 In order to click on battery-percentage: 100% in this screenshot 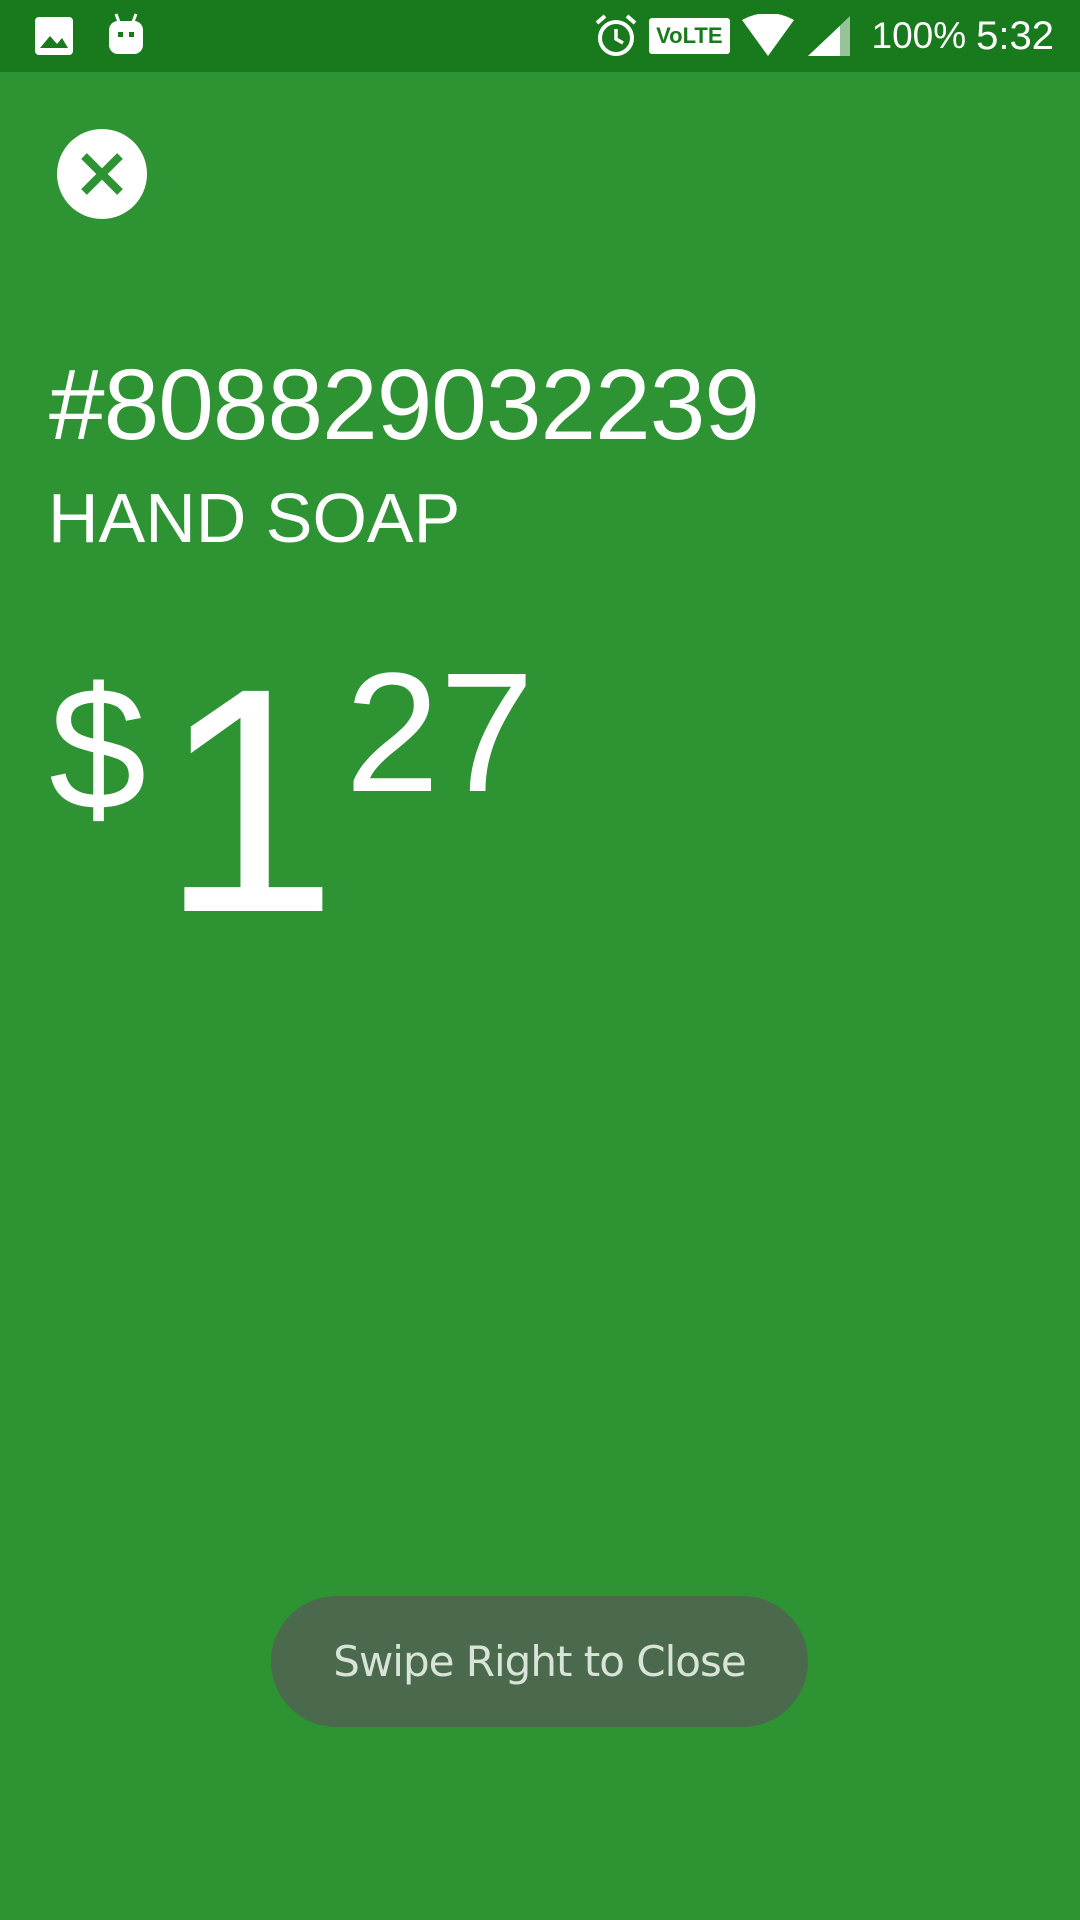, I will do `click(919, 35)`.